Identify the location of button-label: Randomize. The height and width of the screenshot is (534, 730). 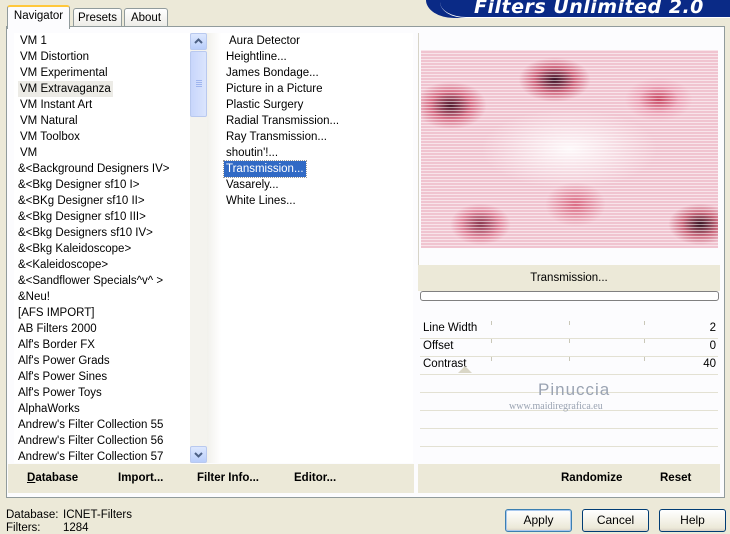
(592, 478).